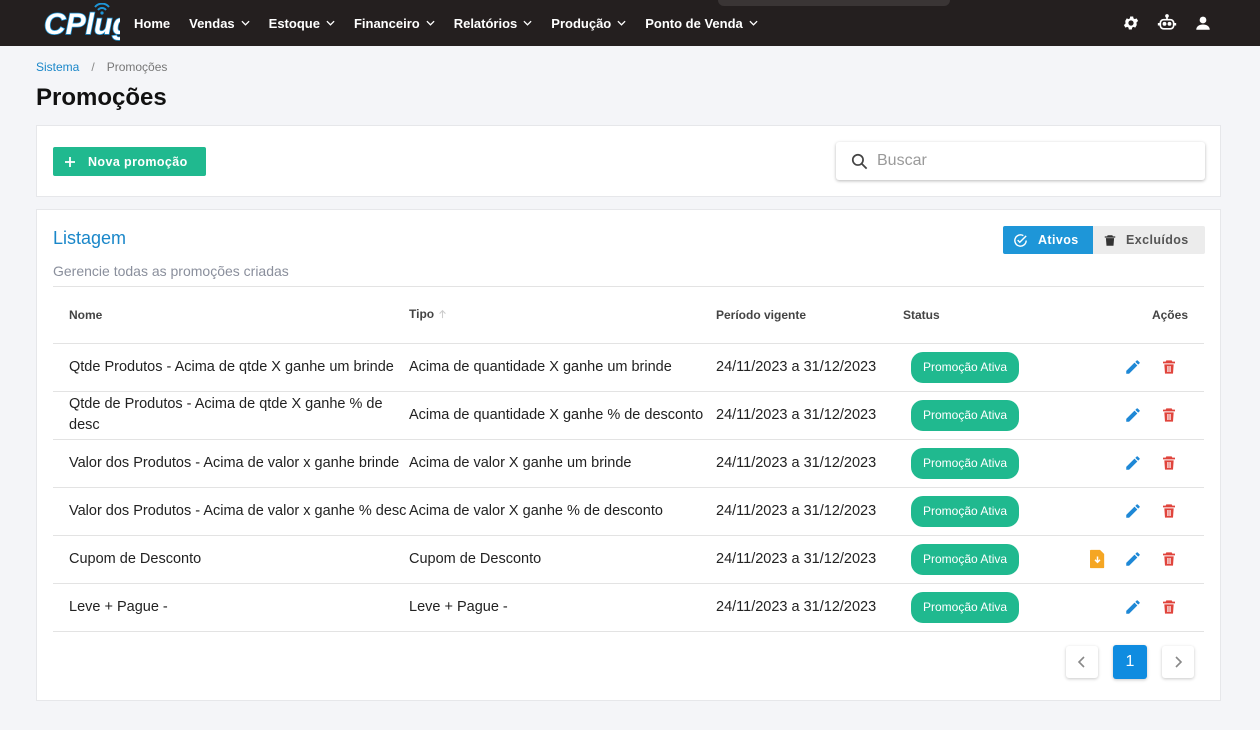 Image resolution: width=1260 pixels, height=730 pixels. What do you see at coordinates (562, 367) in the screenshot?
I see `cell-tipo: Acima de quantidade X ganhe um brinde` at bounding box center [562, 367].